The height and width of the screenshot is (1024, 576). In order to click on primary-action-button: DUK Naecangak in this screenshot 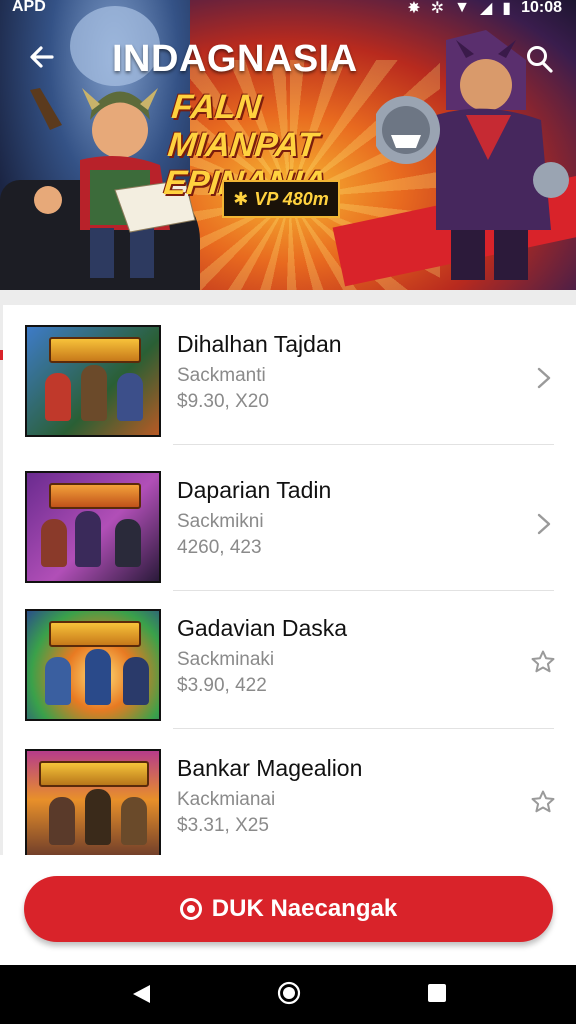, I will do `click(288, 909)`.